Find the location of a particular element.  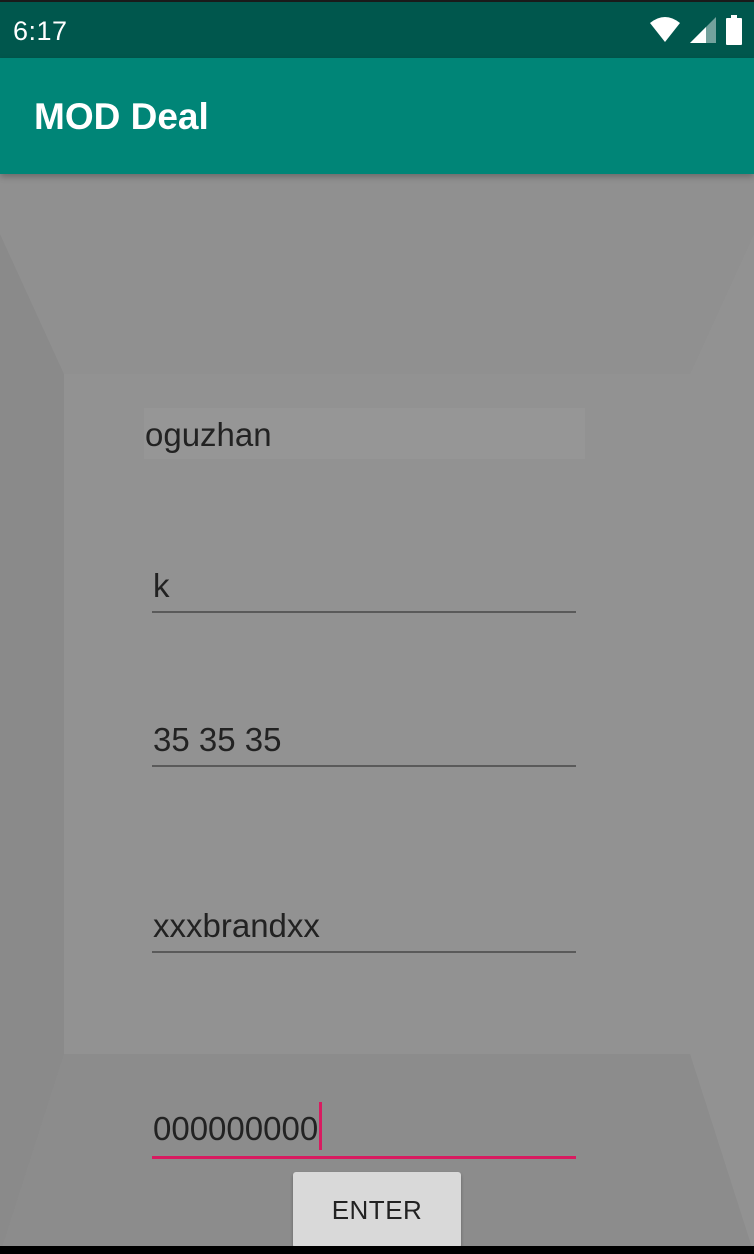

name-field: oguzhan is located at coordinates (364, 433).